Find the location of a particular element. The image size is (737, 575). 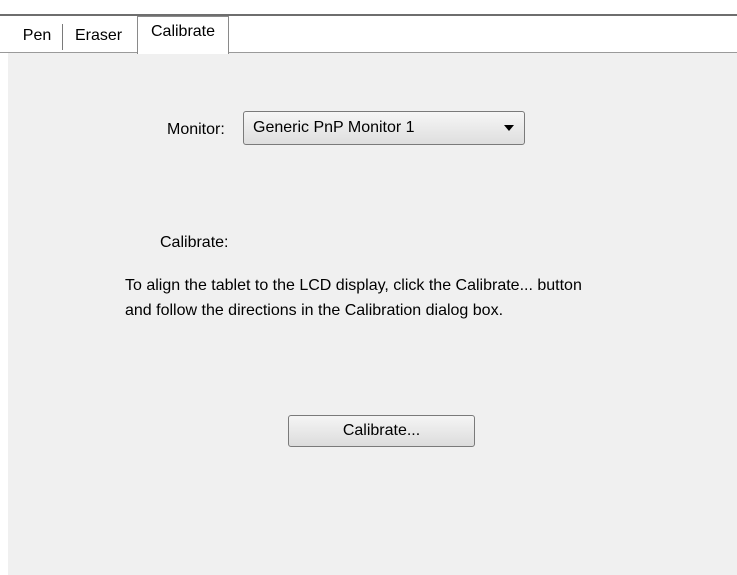

tab-strip: Pen Eraser Calibrate is located at coordinates (368, 35).